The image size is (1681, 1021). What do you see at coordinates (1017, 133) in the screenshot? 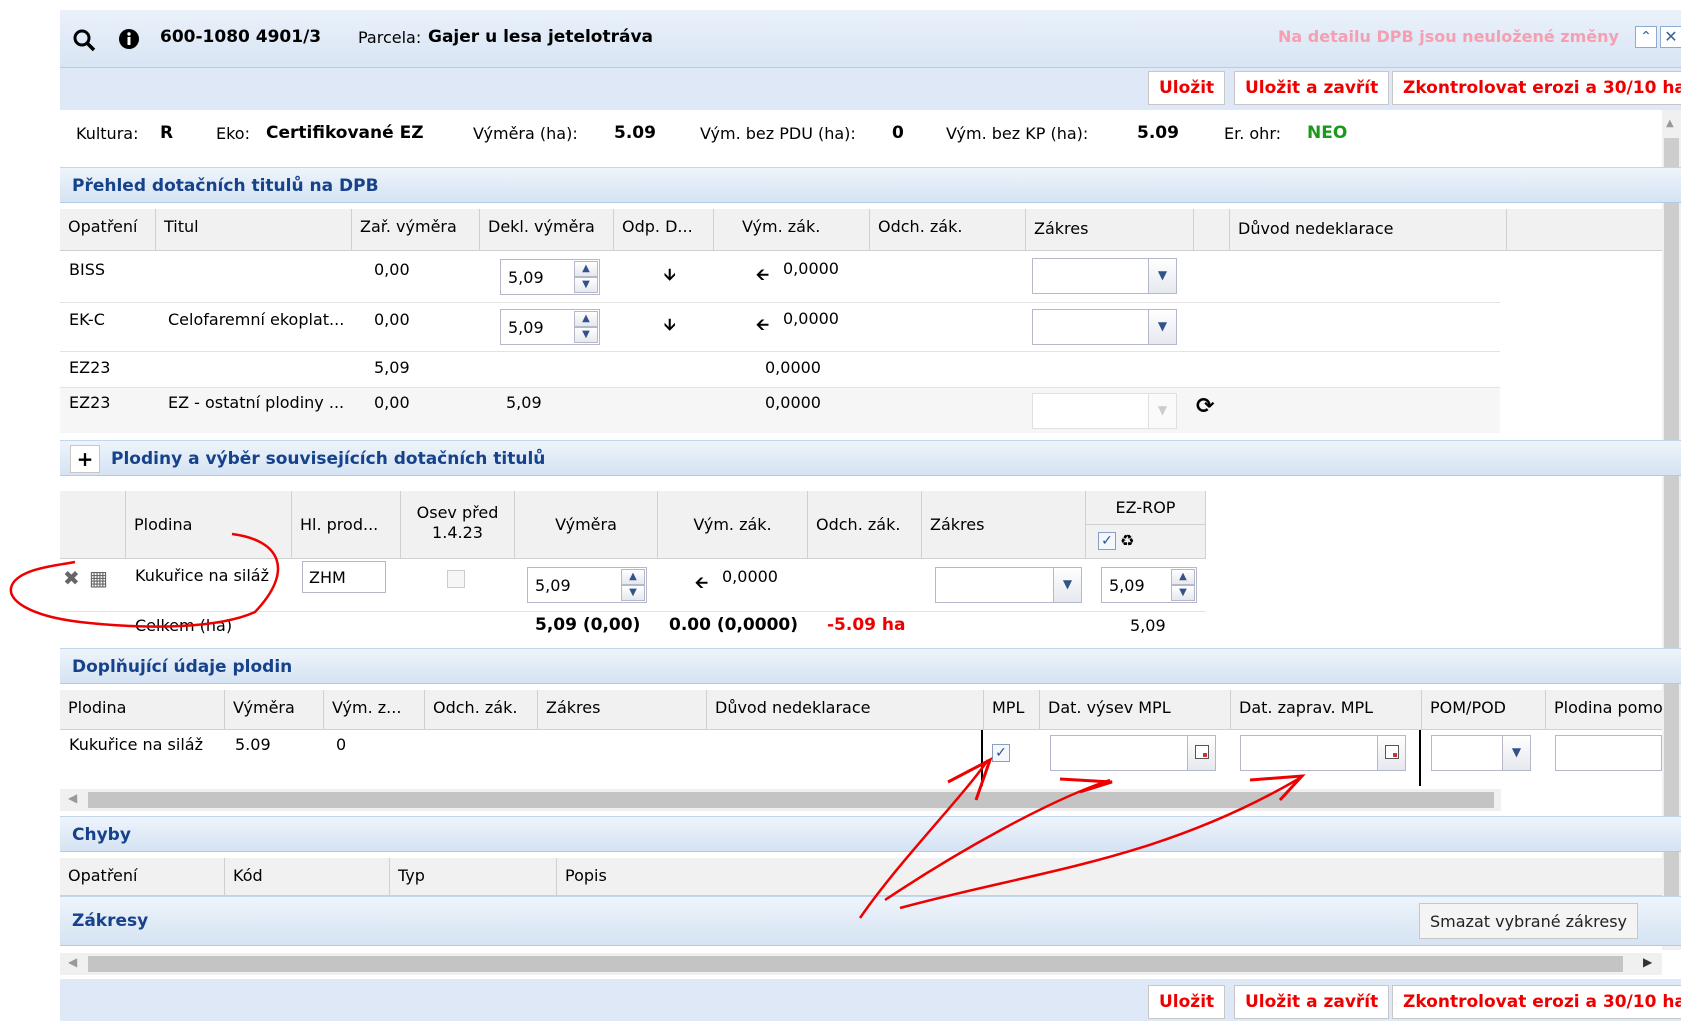
I see `kp-label: Vým. bez KP (ha):` at bounding box center [1017, 133].